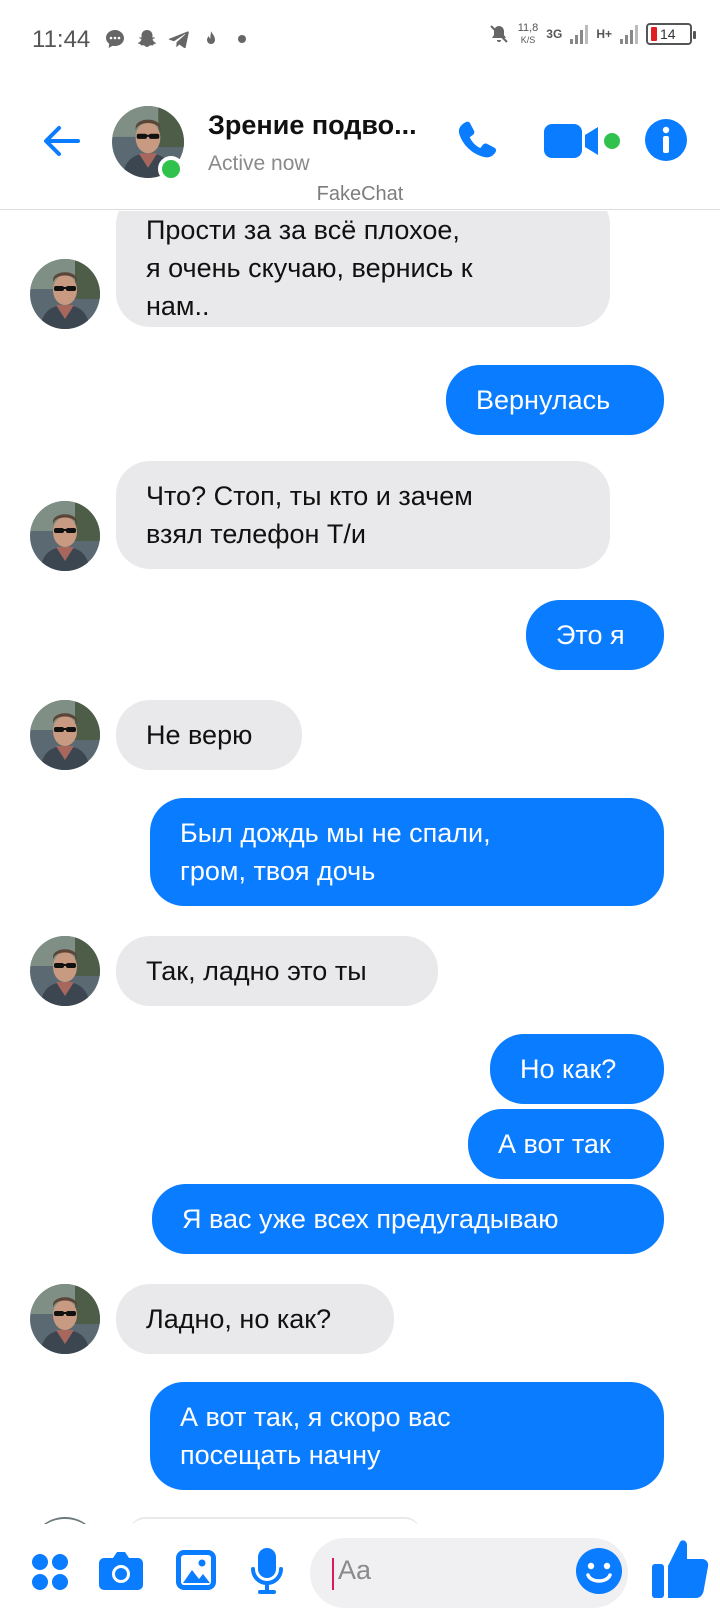  I want to click on message-incoming: Так, ладно это ты, so click(277, 971).